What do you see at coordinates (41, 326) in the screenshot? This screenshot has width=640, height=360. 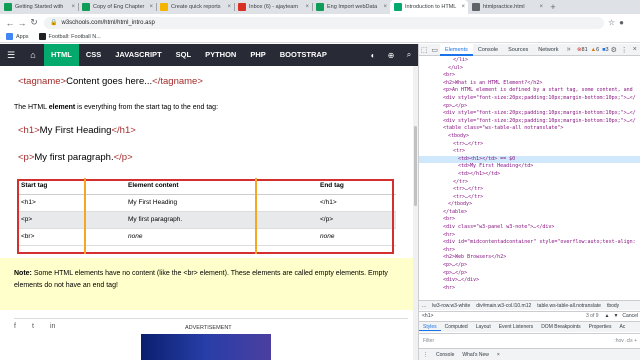 I see `twitter-icon: t` at bounding box center [41, 326].